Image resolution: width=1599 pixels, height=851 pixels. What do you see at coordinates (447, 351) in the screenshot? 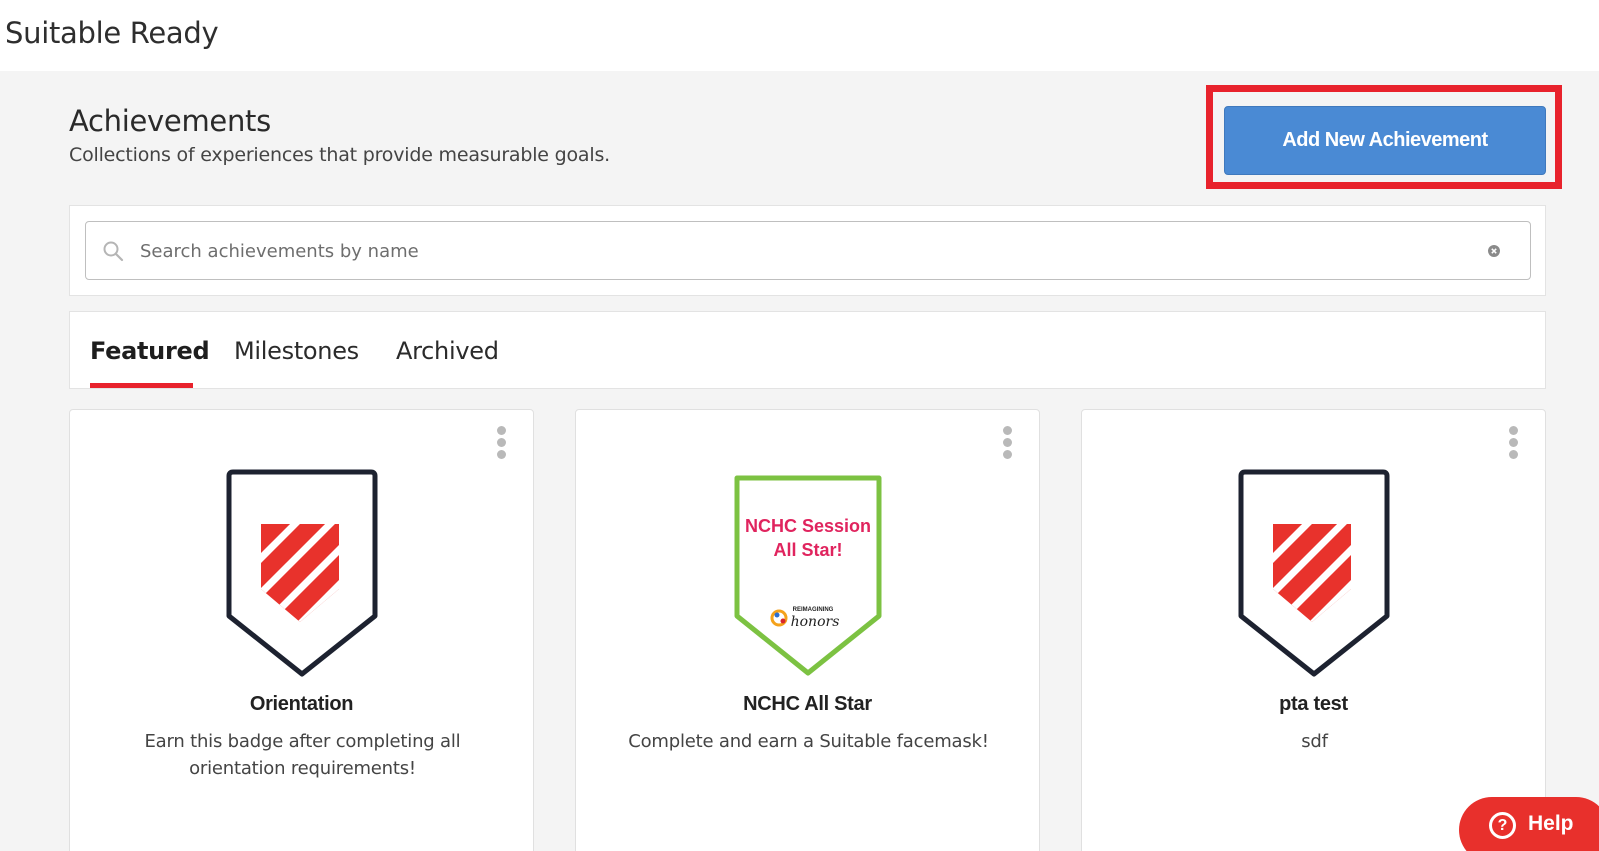
I see `tab-archived: Archived` at bounding box center [447, 351].